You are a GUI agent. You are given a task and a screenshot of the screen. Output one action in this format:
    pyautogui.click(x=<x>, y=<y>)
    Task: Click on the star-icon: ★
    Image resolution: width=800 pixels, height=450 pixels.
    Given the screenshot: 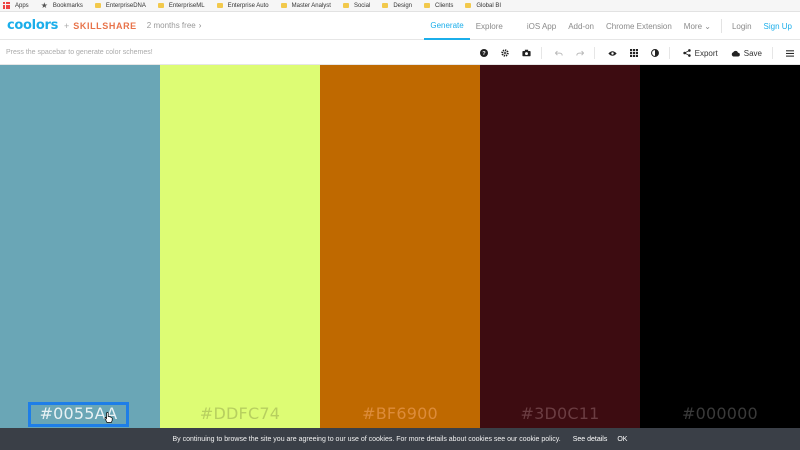 What is the action you would take?
    pyautogui.click(x=44, y=5)
    